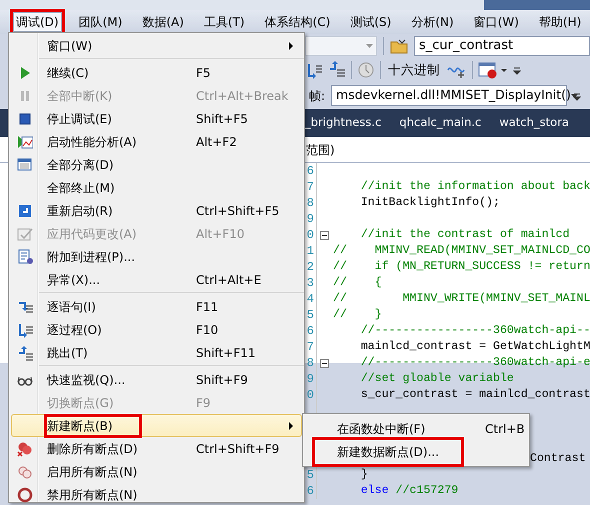 This screenshot has width=590, height=505. What do you see at coordinates (156, 379) in the screenshot?
I see `menu-item: 快速监视(Q)... Shift+F9` at bounding box center [156, 379].